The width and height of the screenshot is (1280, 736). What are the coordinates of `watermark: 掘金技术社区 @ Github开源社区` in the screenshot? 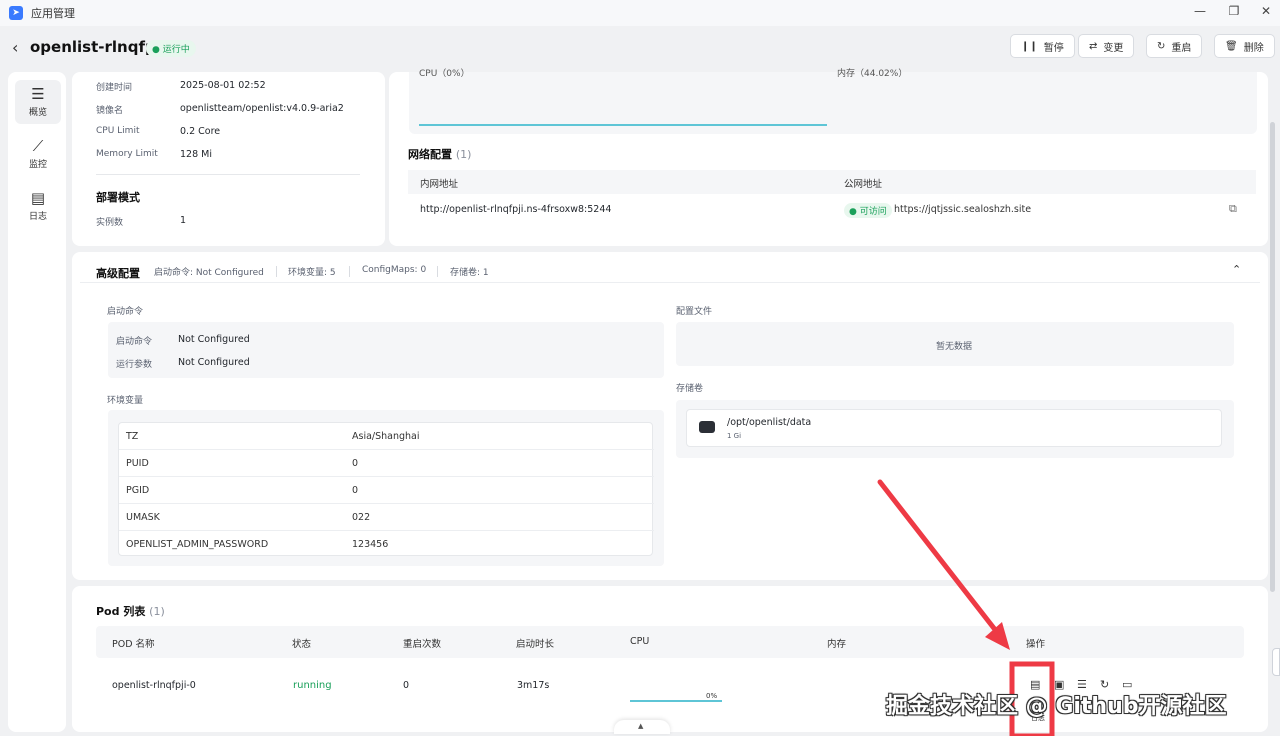 It's located at (1056, 706).